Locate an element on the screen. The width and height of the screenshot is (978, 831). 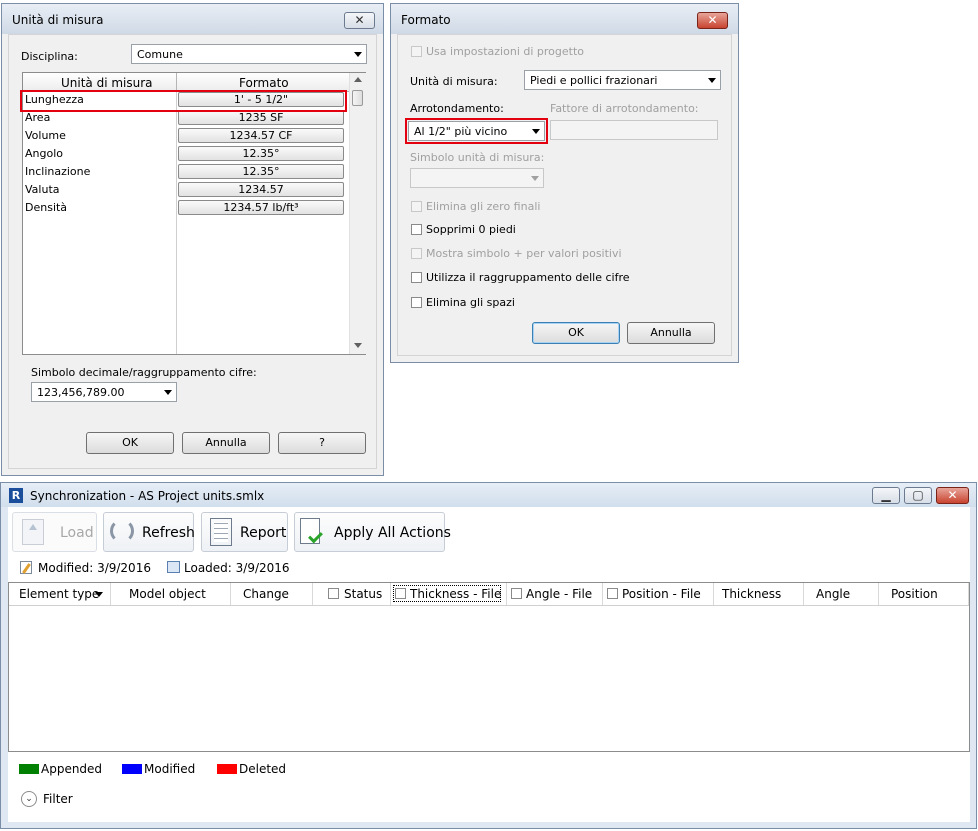
refresh-button: Refresh is located at coordinates (149, 532).